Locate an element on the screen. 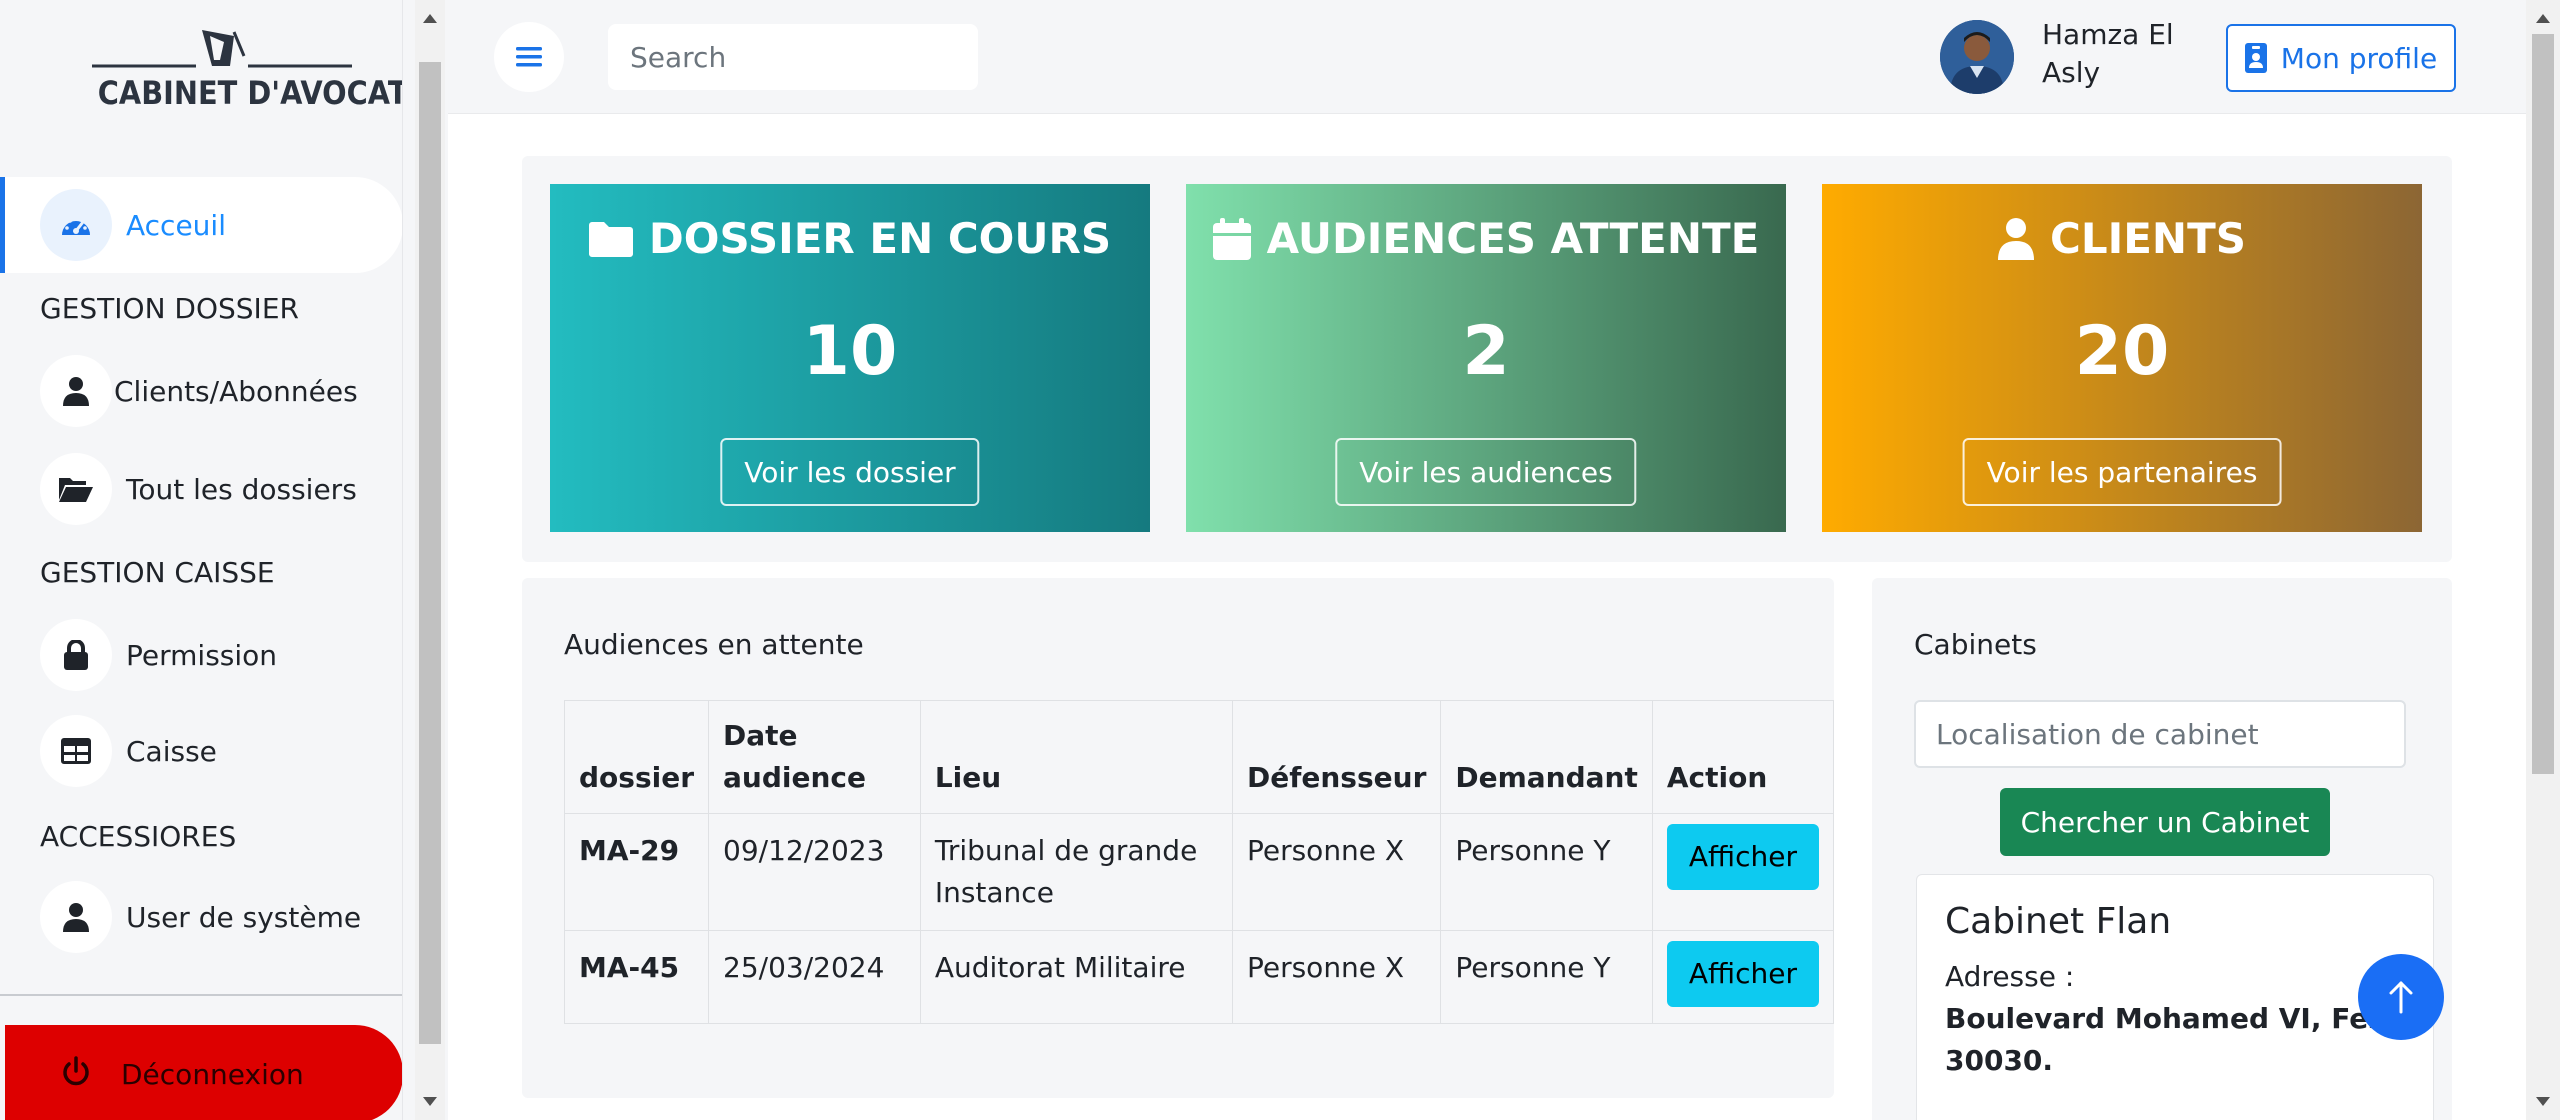  sidebar-item-label: User de système is located at coordinates (244, 917).